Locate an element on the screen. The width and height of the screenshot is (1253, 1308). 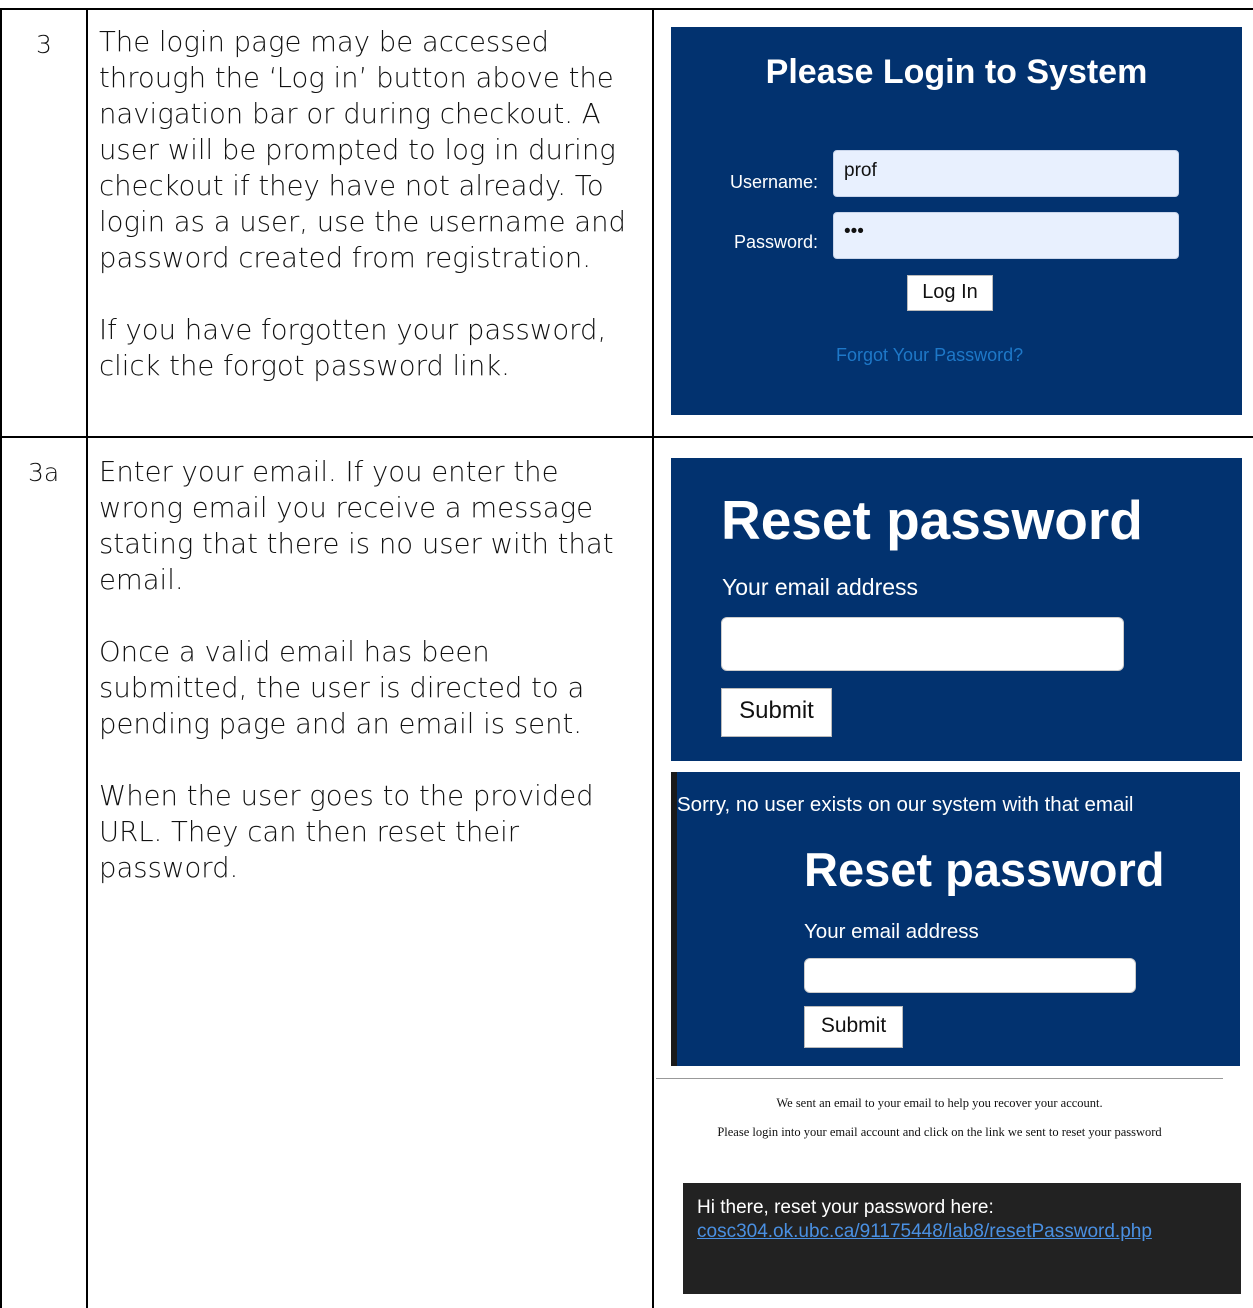
table-border-top is located at coordinates (626, 9).